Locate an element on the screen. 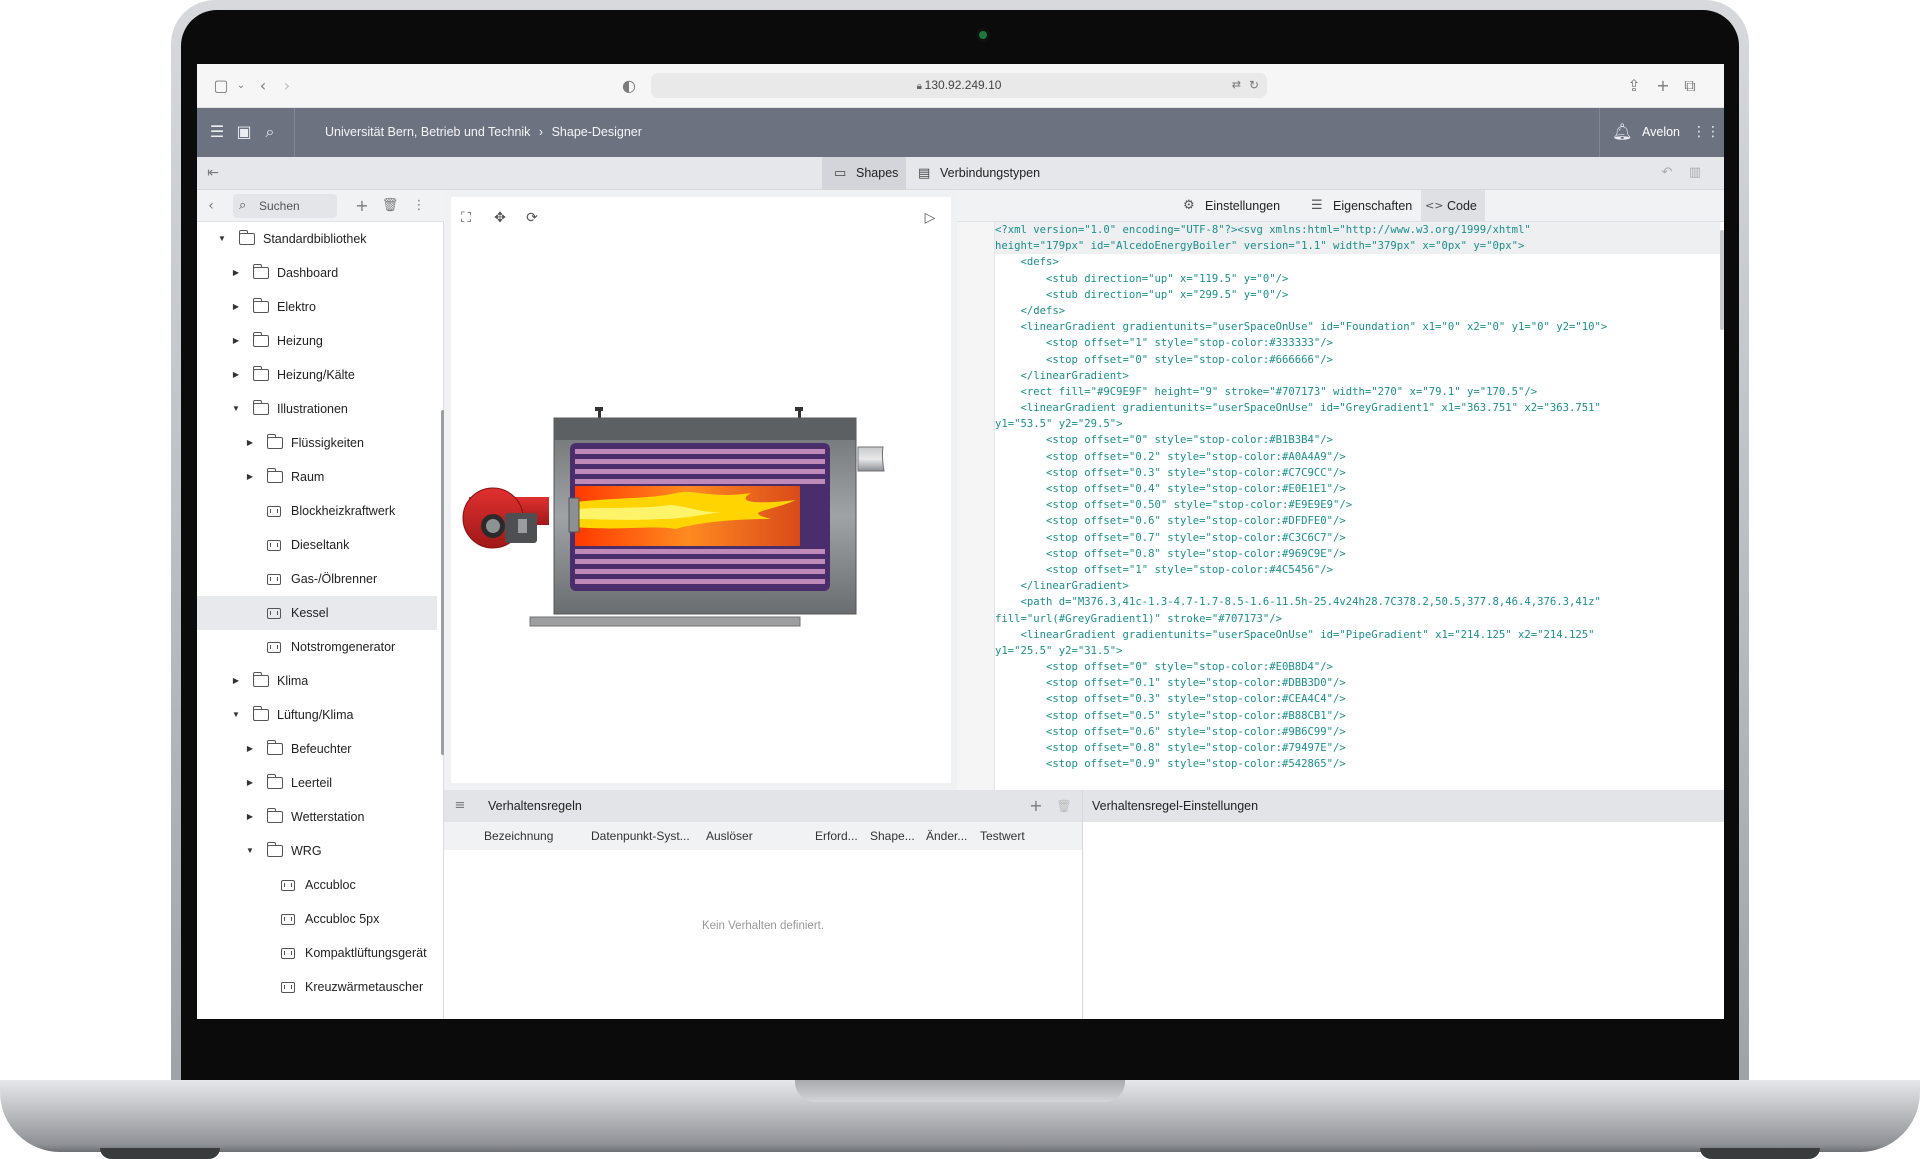 Image resolution: width=1920 pixels, height=1159 pixels. browser-toolbar: ▢ ⌄ ‹ › ◐ 🔒︎ 130.92.249.10 ⇄ ↻ ⇪ + ⧉ is located at coordinates (960, 86).